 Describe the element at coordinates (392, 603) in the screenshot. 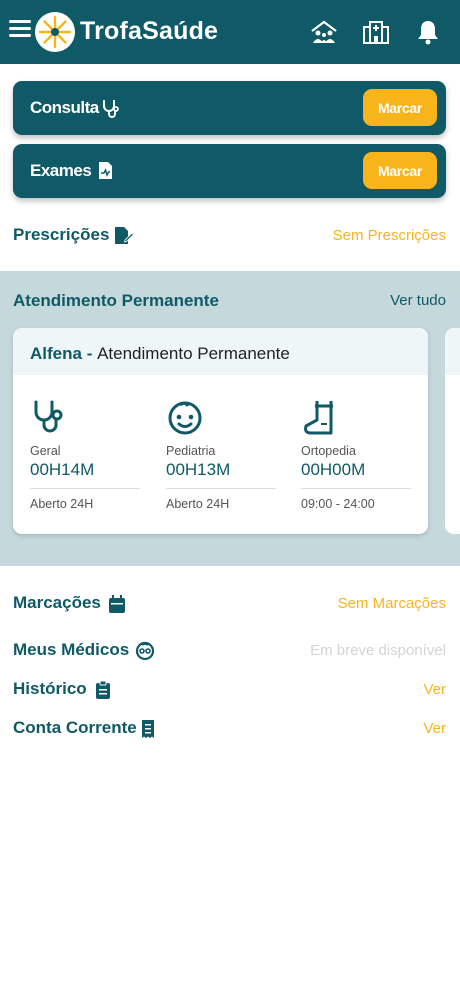

I see `marcacoes-status: Sem Marcações` at that location.